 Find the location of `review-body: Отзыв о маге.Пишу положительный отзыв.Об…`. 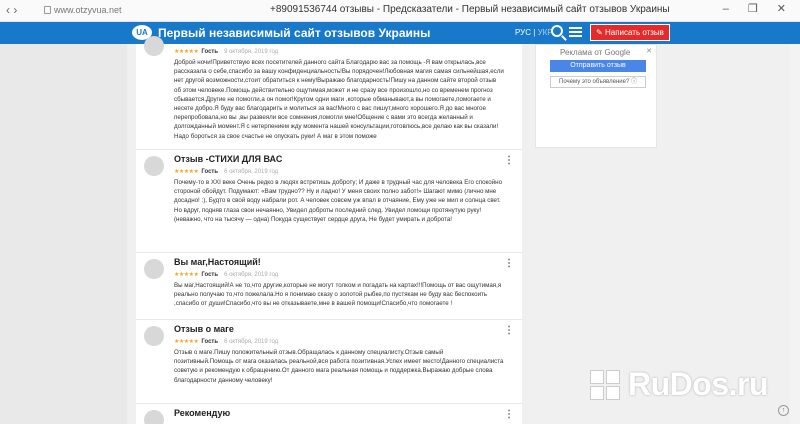

review-body: Отзыв о маге.Пишу положительный отзыв.Об… is located at coordinates (339, 366).